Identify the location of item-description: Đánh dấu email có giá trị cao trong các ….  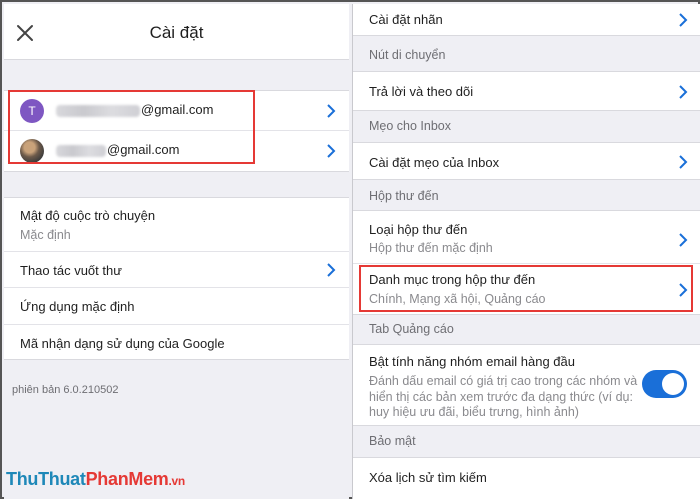
(503, 396).